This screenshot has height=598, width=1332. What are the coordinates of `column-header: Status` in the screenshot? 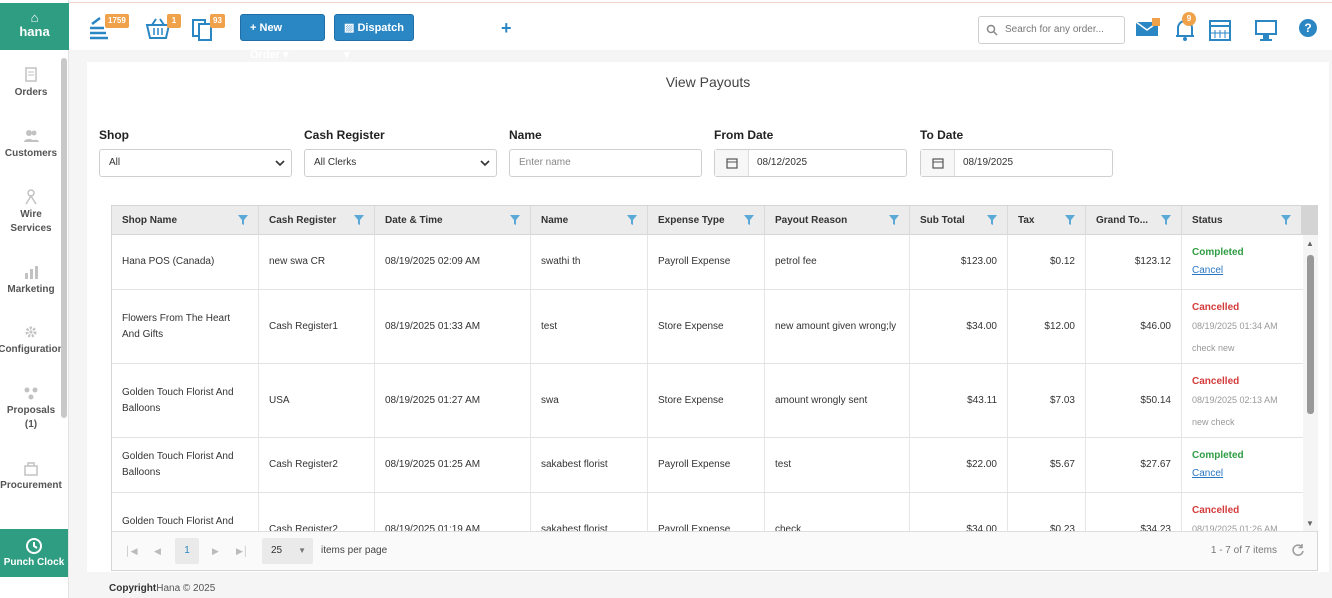 It's located at (1241, 220).